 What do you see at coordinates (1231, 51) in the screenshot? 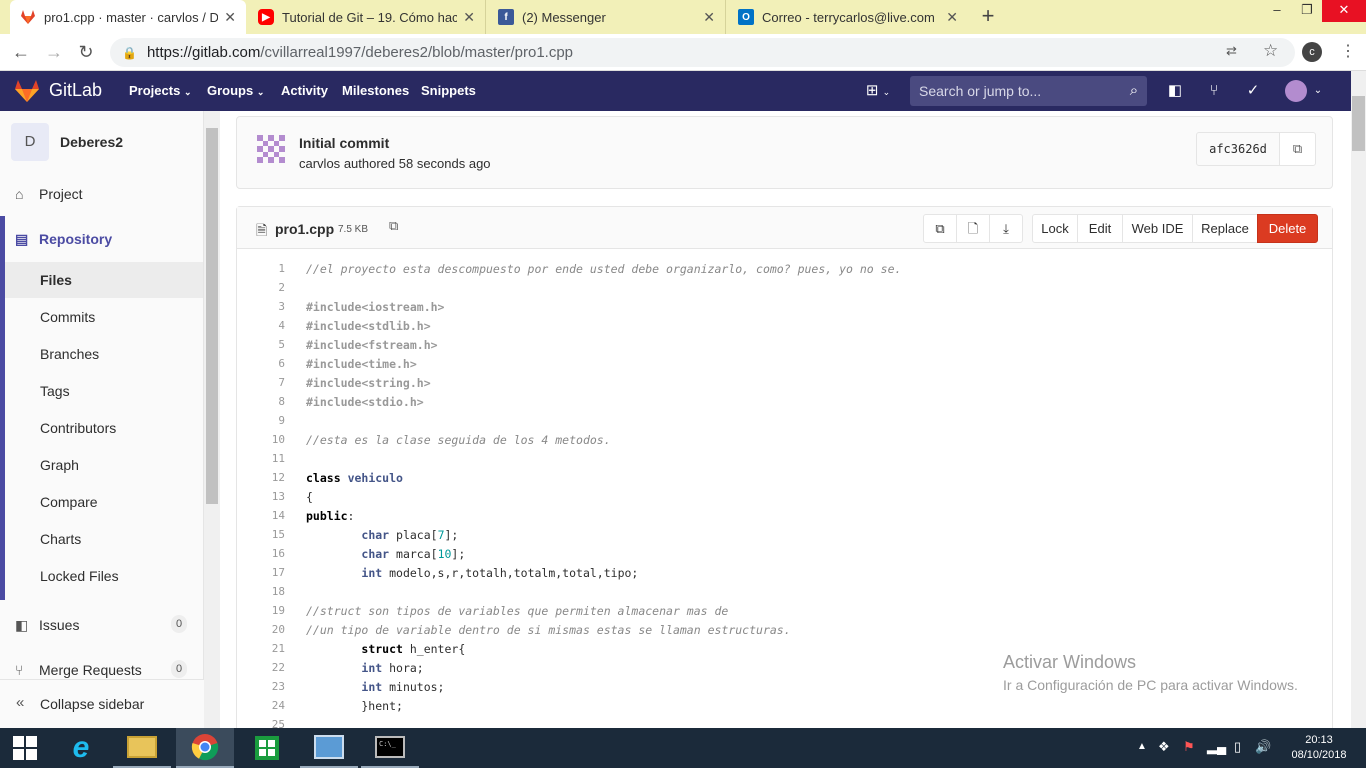
I see `translate-icon: ⇄` at bounding box center [1231, 51].